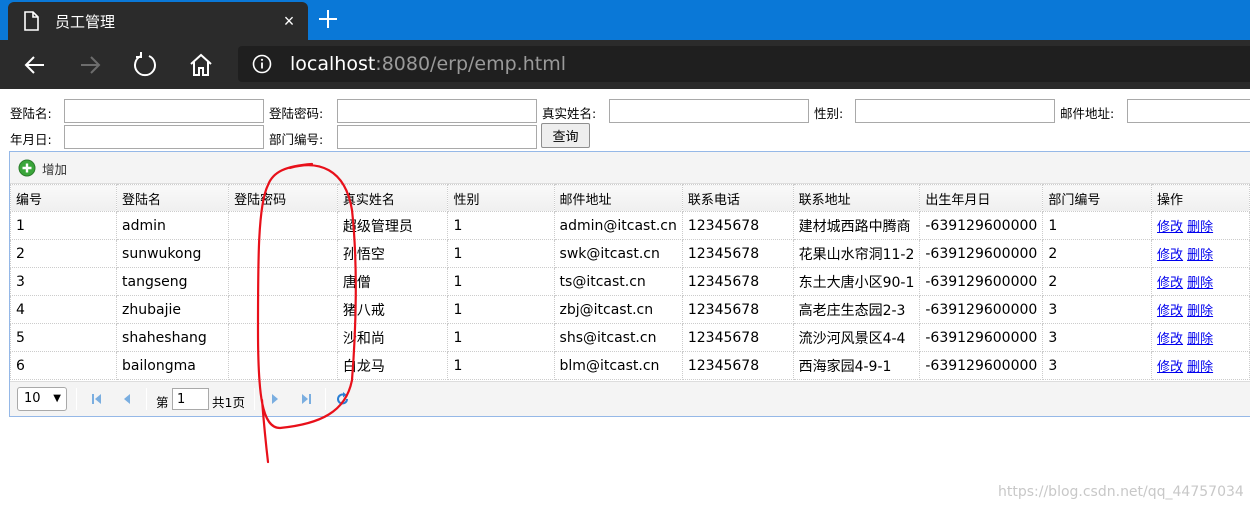 The image size is (1250, 511). What do you see at coordinates (343, 399) in the screenshot?
I see `reload-icon` at bounding box center [343, 399].